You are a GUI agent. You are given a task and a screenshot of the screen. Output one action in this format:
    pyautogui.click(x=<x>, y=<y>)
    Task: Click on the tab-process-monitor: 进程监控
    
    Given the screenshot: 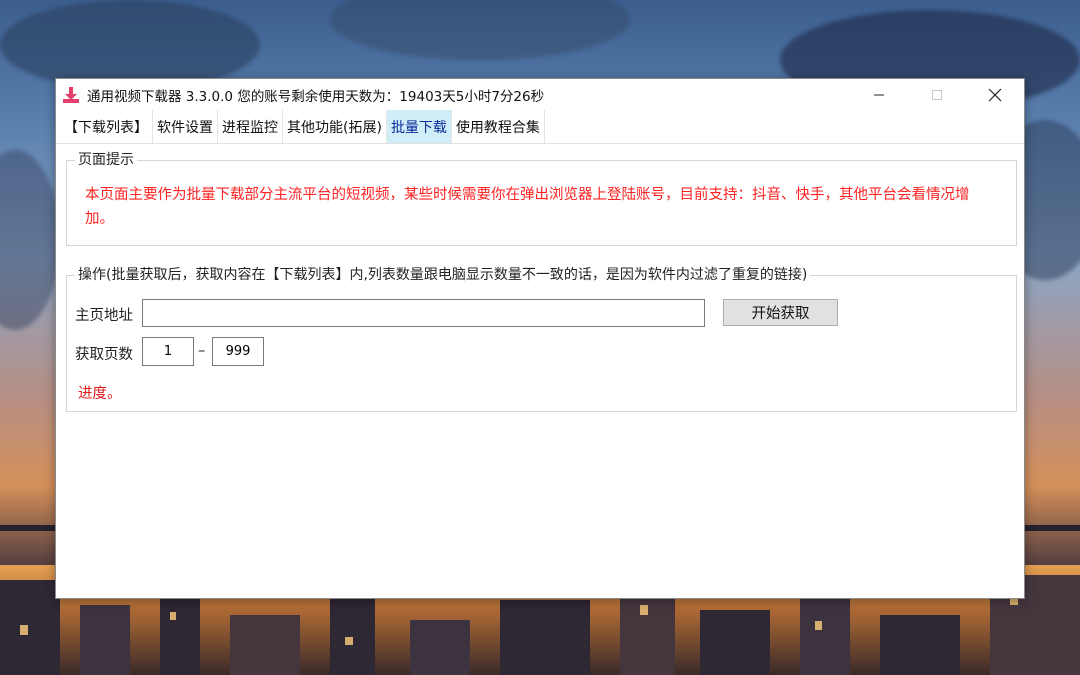 What is the action you would take?
    pyautogui.click(x=250, y=126)
    